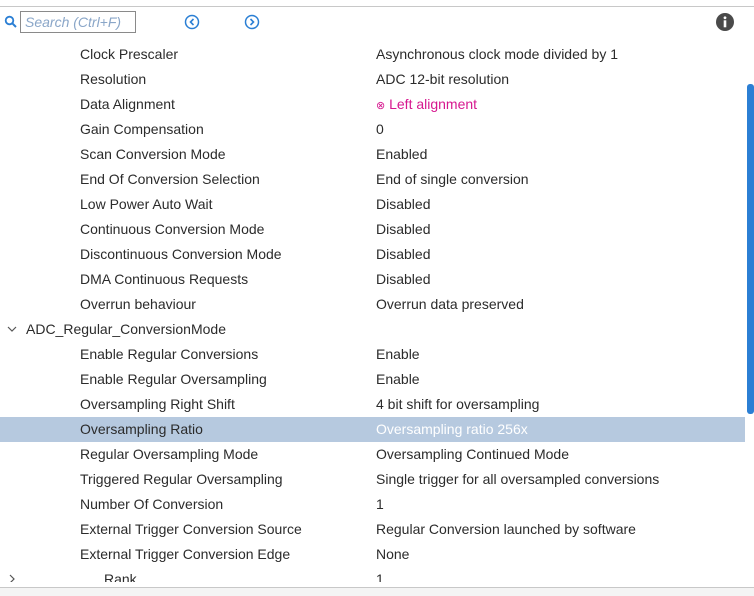 The height and width of the screenshot is (596, 754). I want to click on tree-row: Resolution ADC 12-bit resolution, so click(372, 79).